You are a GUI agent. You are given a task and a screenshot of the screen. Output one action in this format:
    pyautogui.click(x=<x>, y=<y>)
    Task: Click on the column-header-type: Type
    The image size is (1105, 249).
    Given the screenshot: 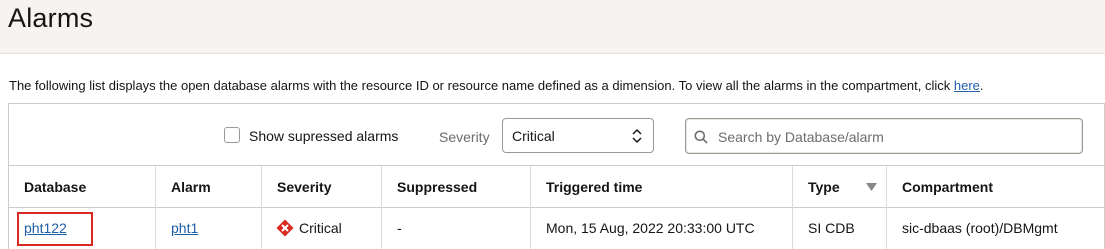 What is the action you would take?
    pyautogui.click(x=840, y=187)
    